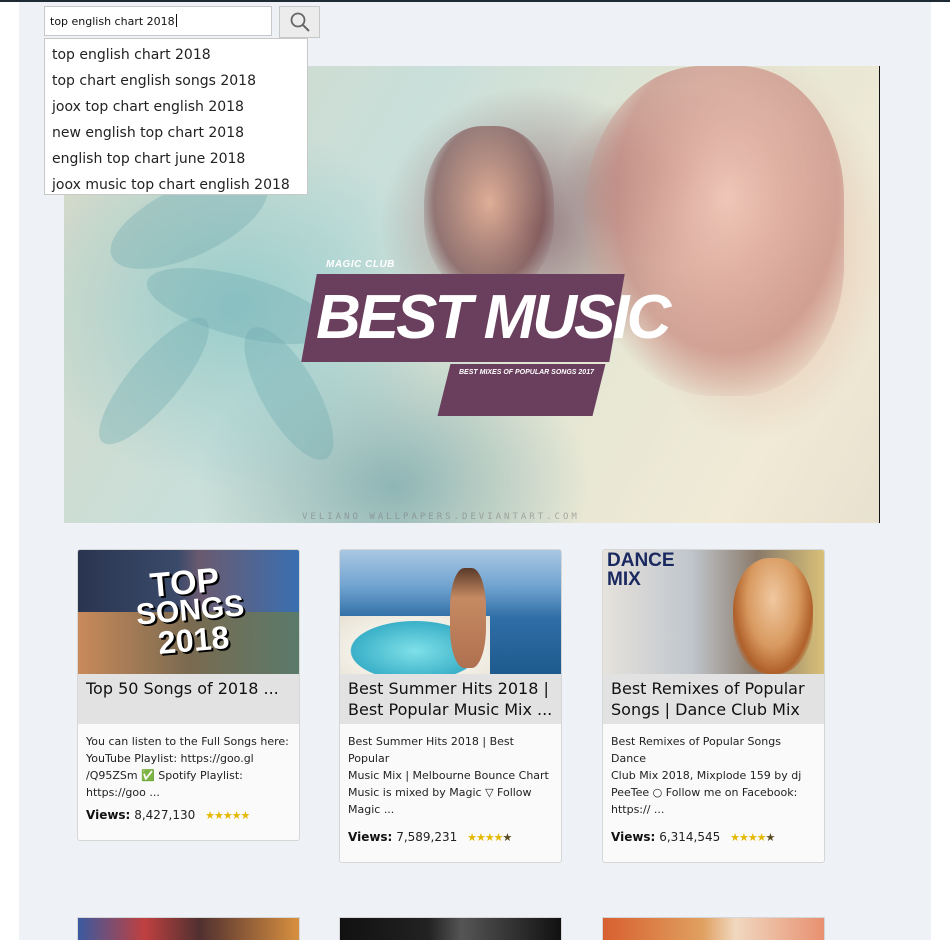 The image size is (950, 940). Describe the element at coordinates (176, 133) in the screenshot. I see `suggestion-item: new english top chart 2018` at that location.